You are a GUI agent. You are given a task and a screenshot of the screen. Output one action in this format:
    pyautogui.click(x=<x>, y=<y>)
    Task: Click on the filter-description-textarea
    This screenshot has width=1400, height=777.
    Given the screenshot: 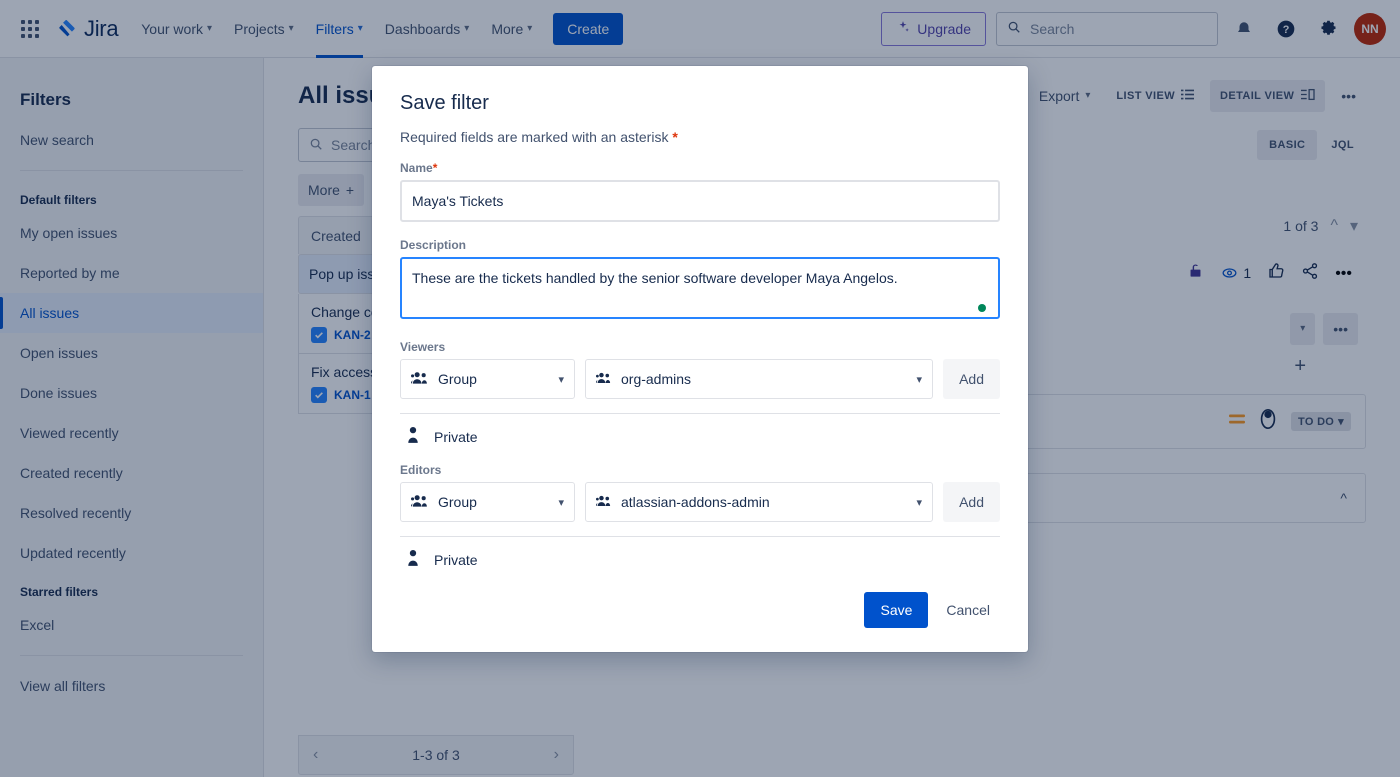 What is the action you would take?
    pyautogui.click(x=700, y=288)
    